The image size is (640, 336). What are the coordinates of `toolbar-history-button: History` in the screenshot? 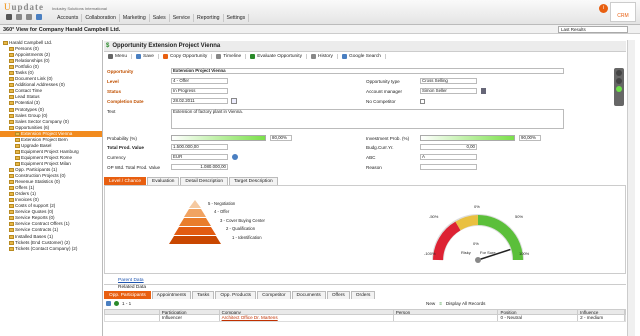 It's located at (322, 56).